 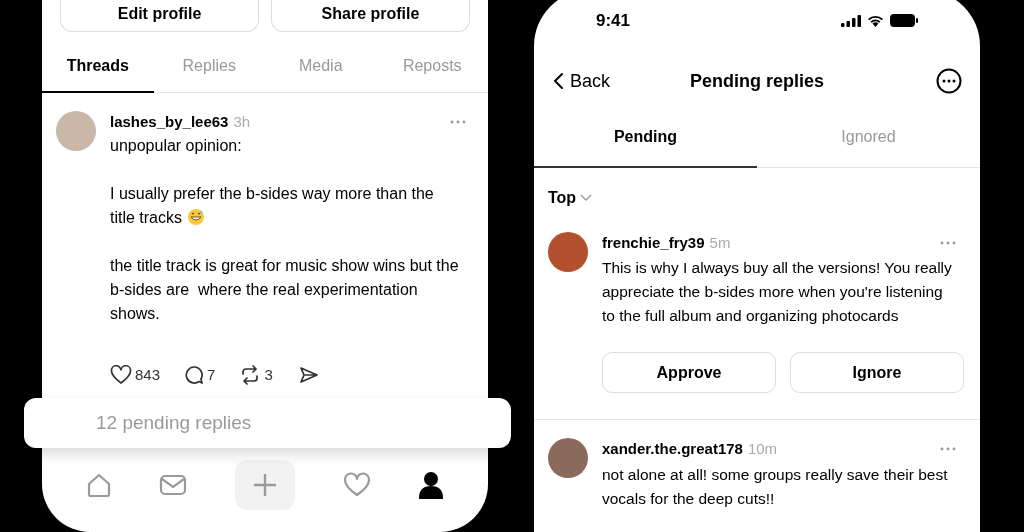 I want to click on comment-icon, so click(x=194, y=374).